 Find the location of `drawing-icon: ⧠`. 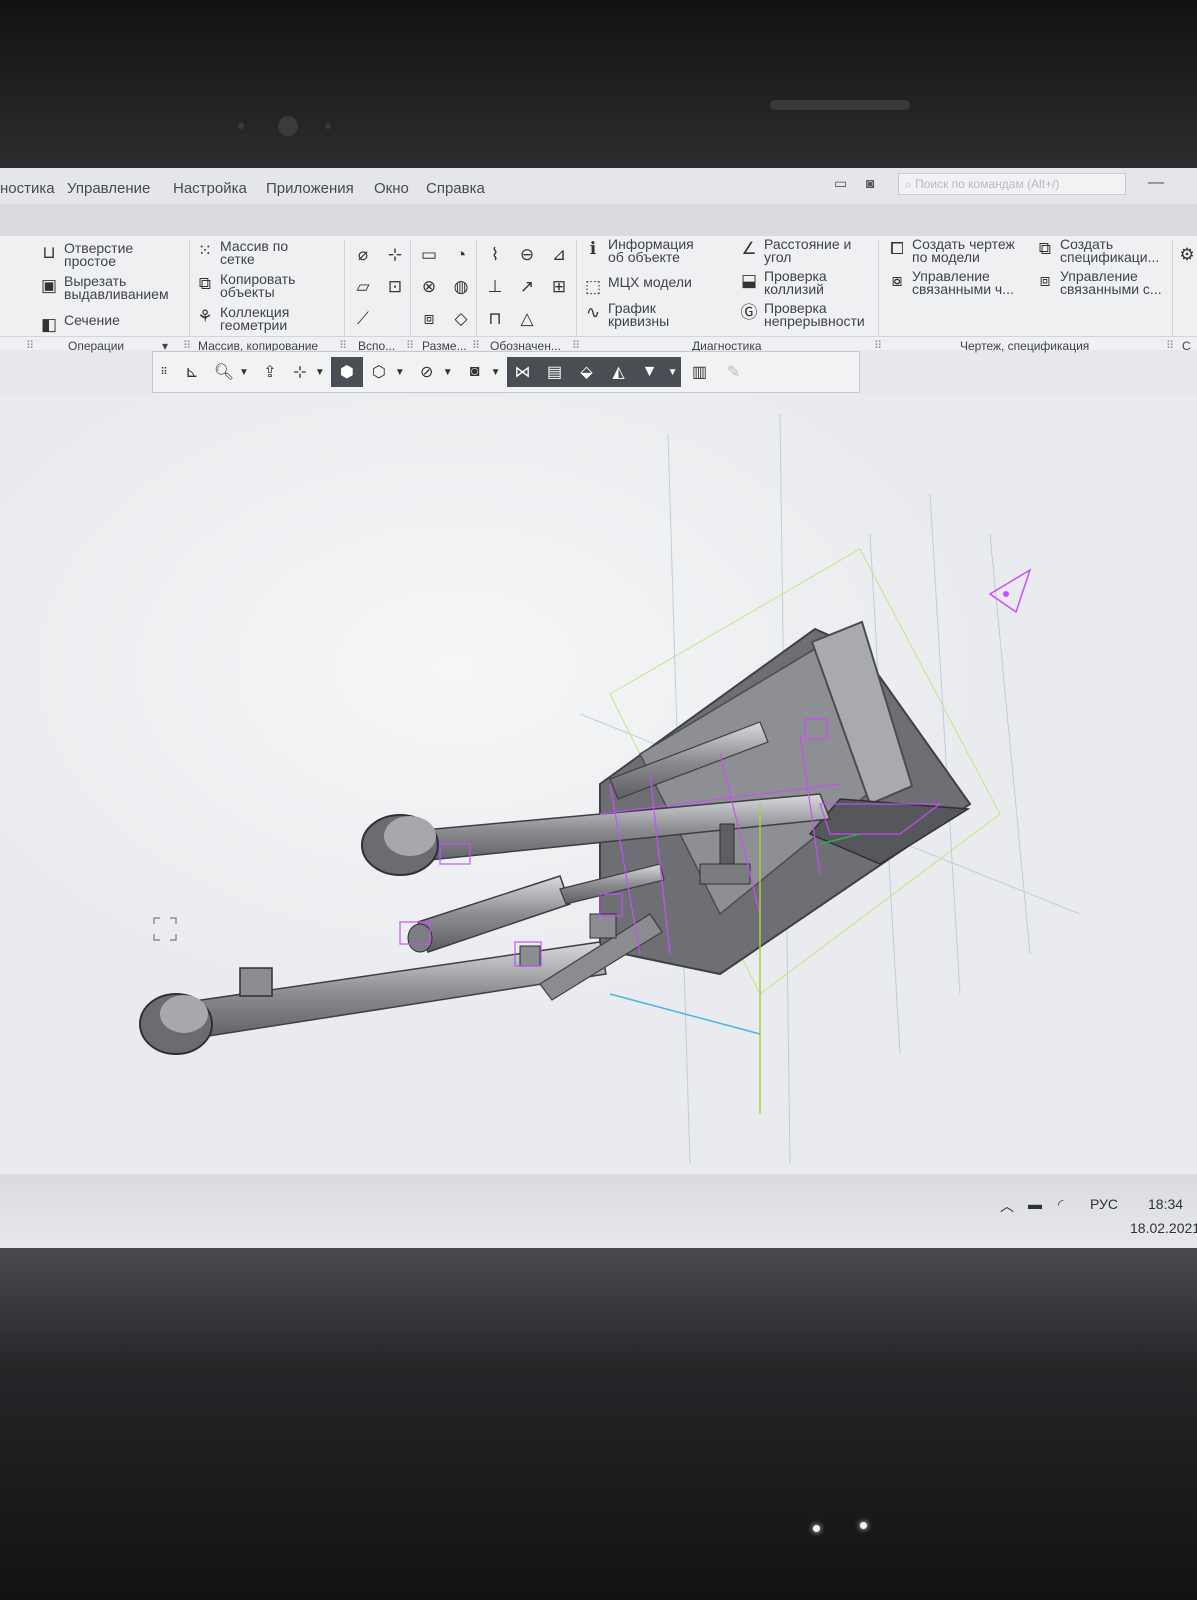

drawing-icon: ⧠ is located at coordinates (897, 248).